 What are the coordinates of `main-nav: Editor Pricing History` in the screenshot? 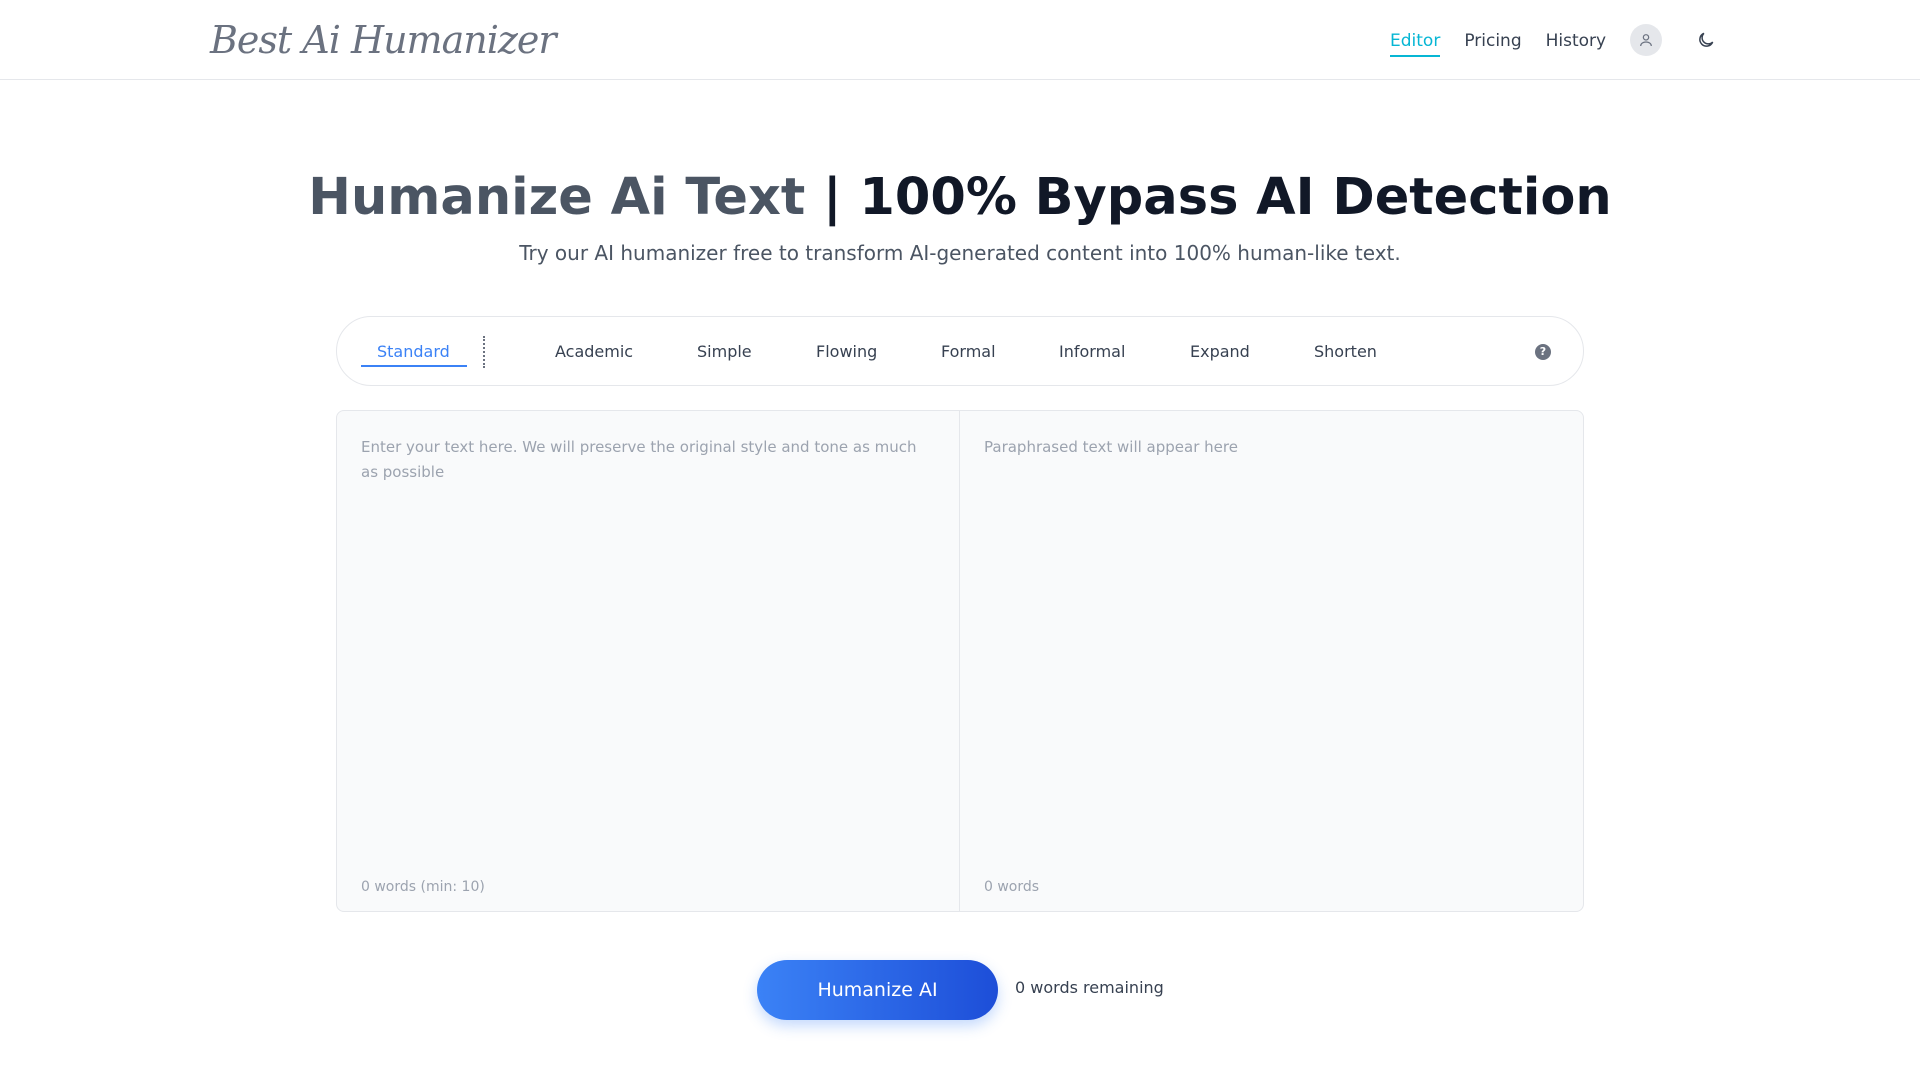 It's located at (1554, 40).